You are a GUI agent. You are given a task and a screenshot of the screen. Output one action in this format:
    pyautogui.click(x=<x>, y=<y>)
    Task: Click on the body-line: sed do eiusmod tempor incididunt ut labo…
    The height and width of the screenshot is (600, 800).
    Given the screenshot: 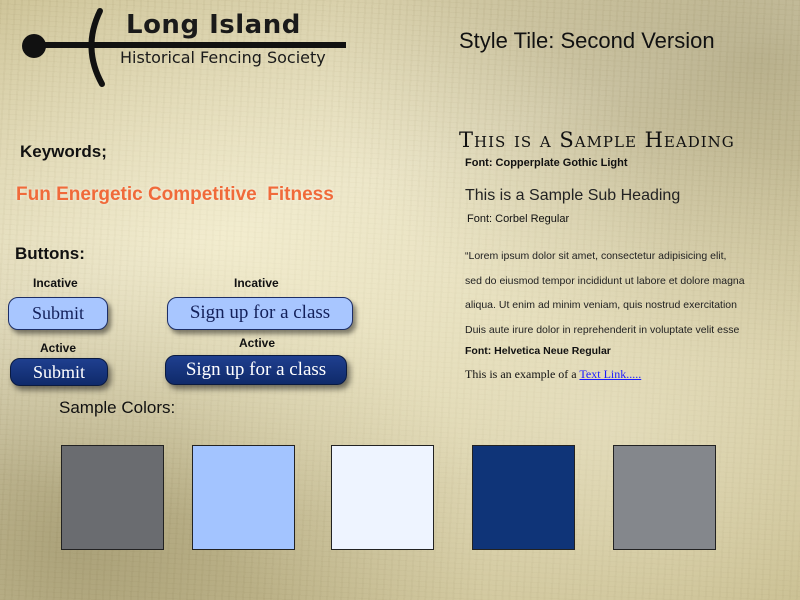 What is the action you would take?
    pyautogui.click(x=605, y=280)
    